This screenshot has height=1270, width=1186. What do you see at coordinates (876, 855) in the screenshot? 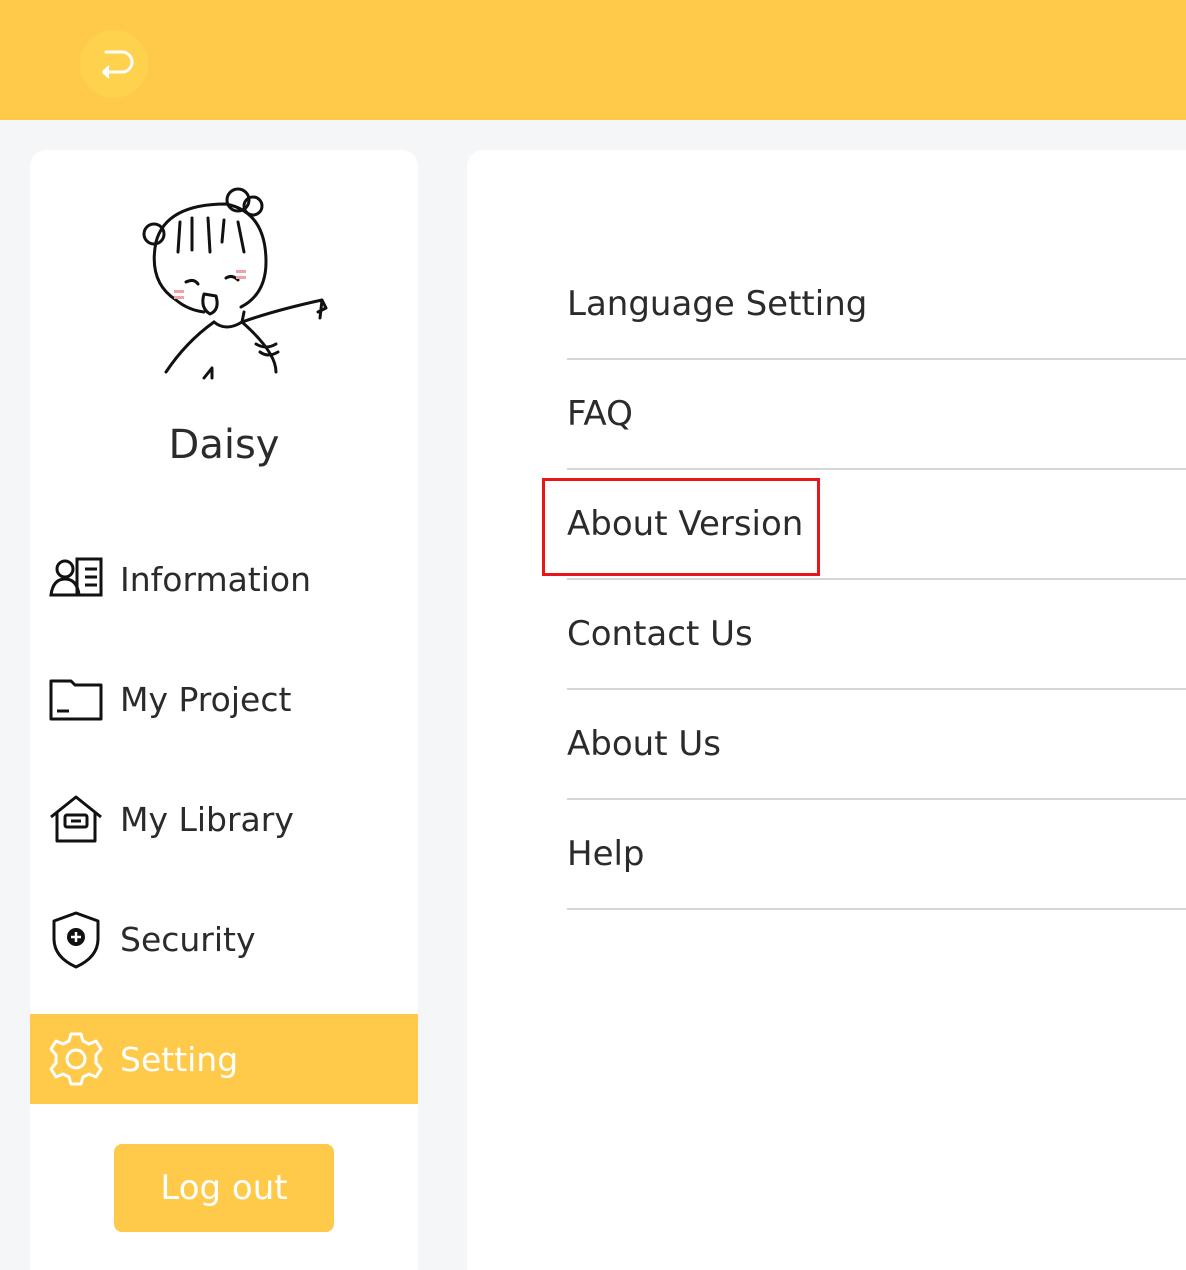
I see `menu-item-help: Help` at bounding box center [876, 855].